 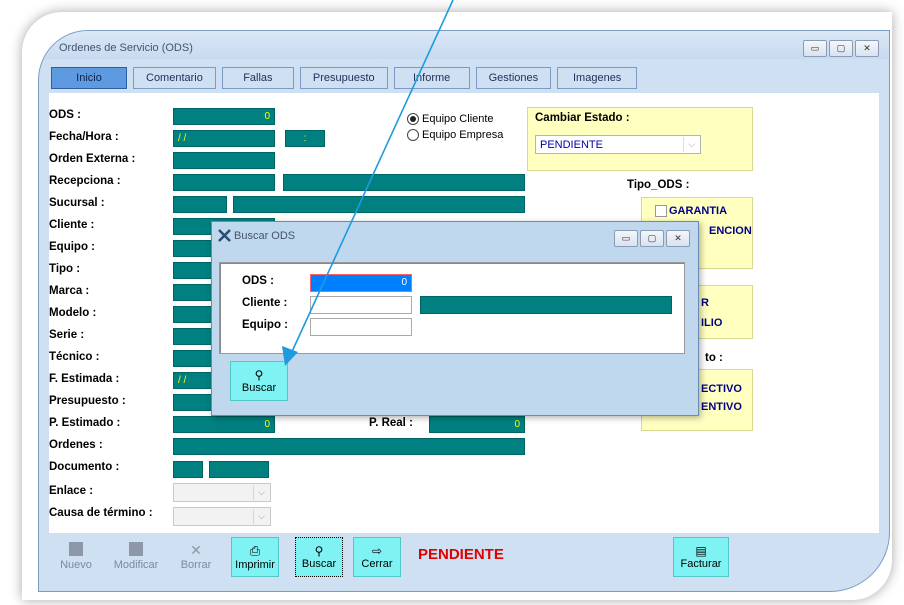 I want to click on ods-field: 0, so click(x=224, y=116).